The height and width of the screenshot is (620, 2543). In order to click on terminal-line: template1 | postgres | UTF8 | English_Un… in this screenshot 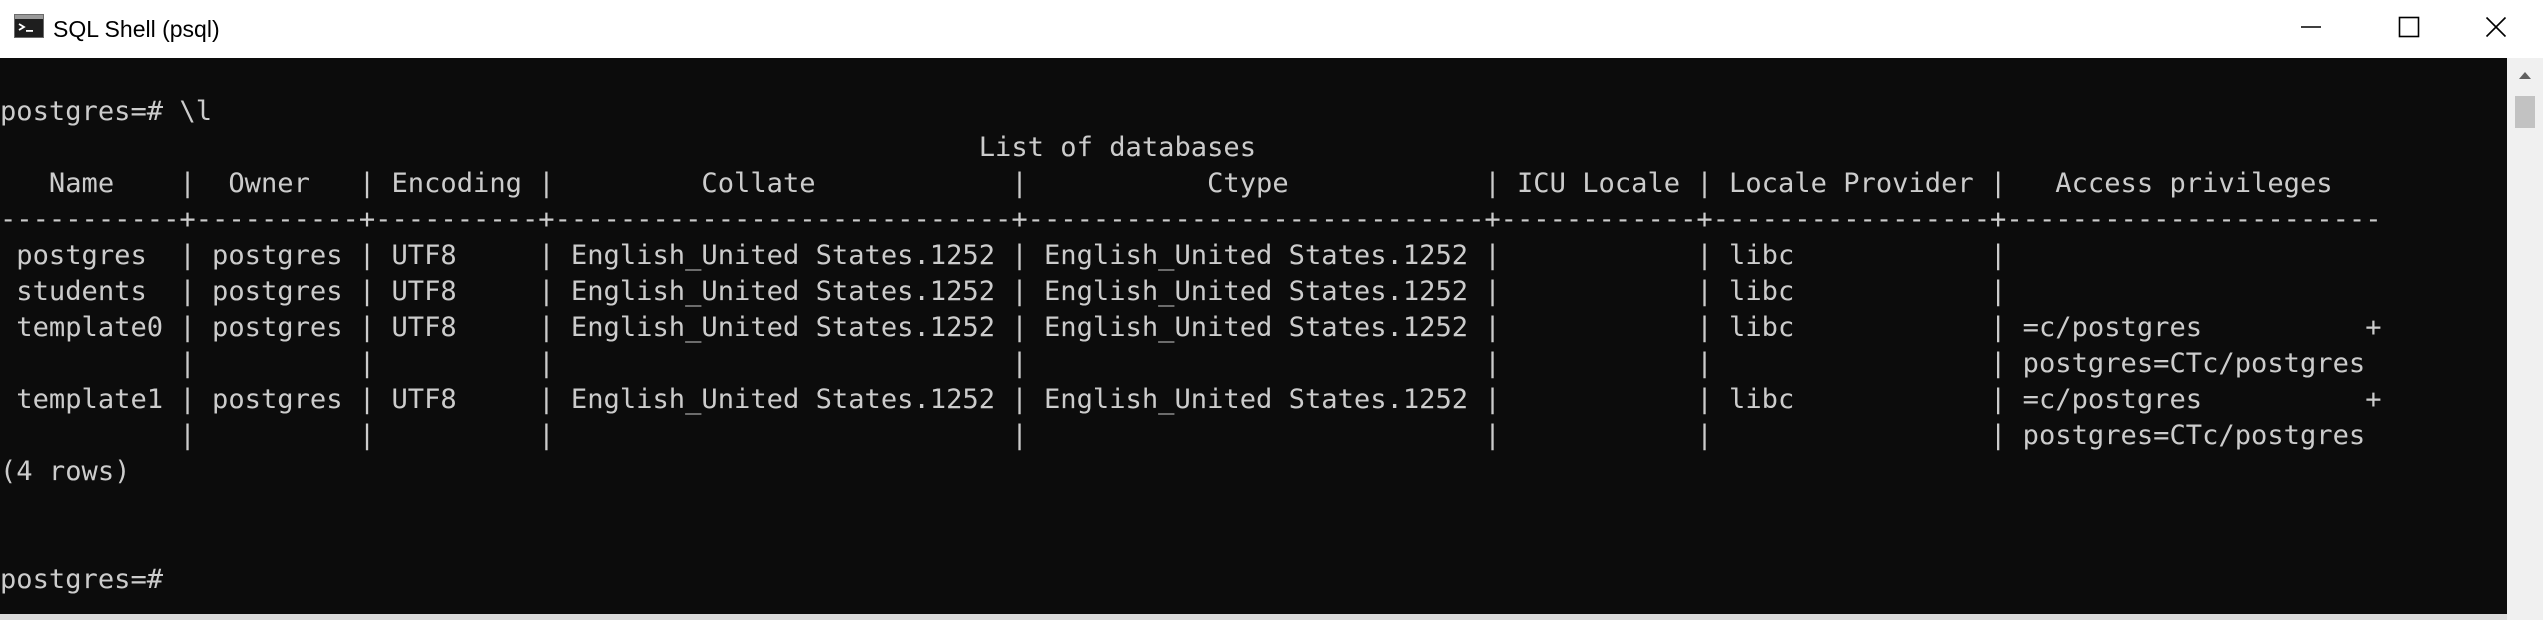, I will do `click(1191, 399)`.